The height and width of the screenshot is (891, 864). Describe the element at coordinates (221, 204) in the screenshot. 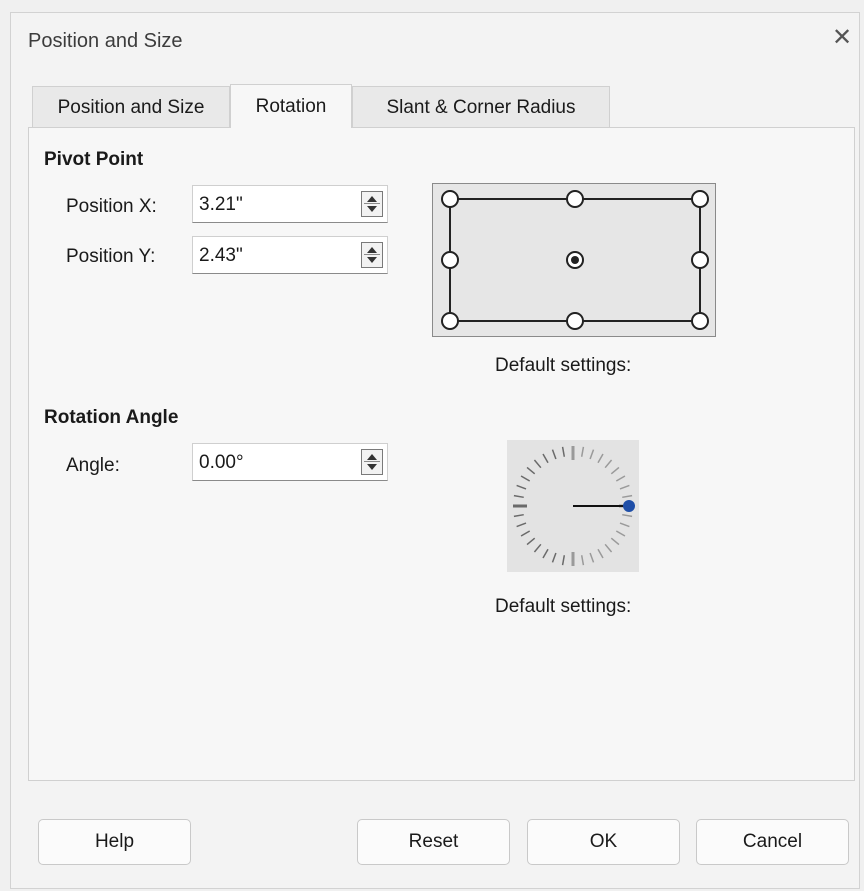

I see `position-x-value: 3.21"` at that location.